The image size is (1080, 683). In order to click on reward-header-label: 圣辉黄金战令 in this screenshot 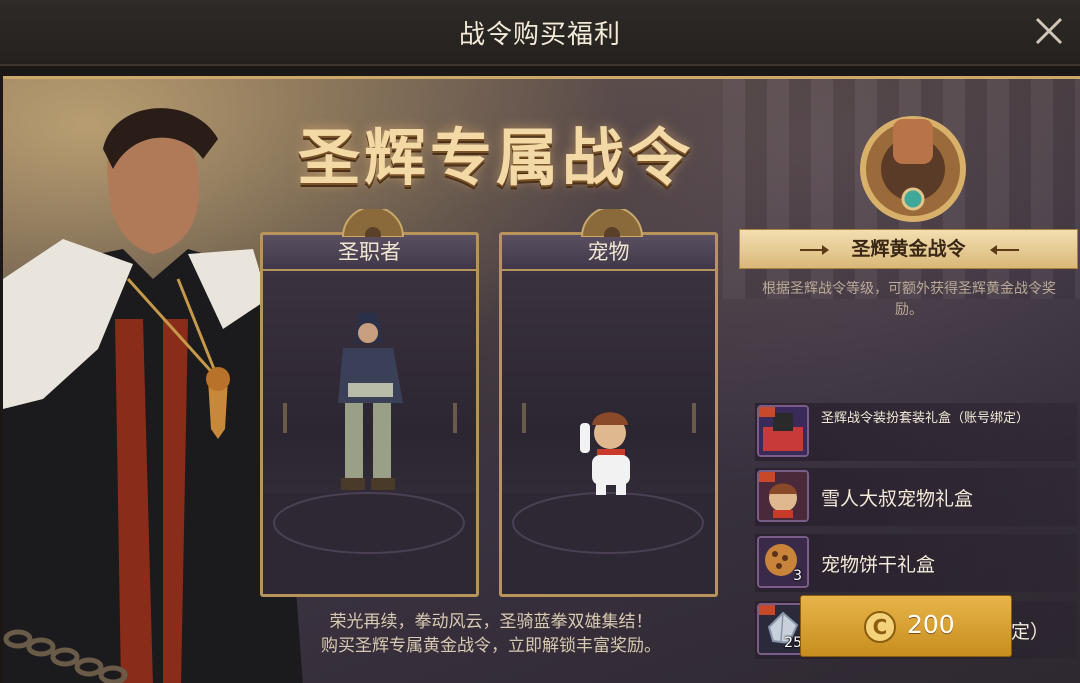, I will do `click(908, 249)`.